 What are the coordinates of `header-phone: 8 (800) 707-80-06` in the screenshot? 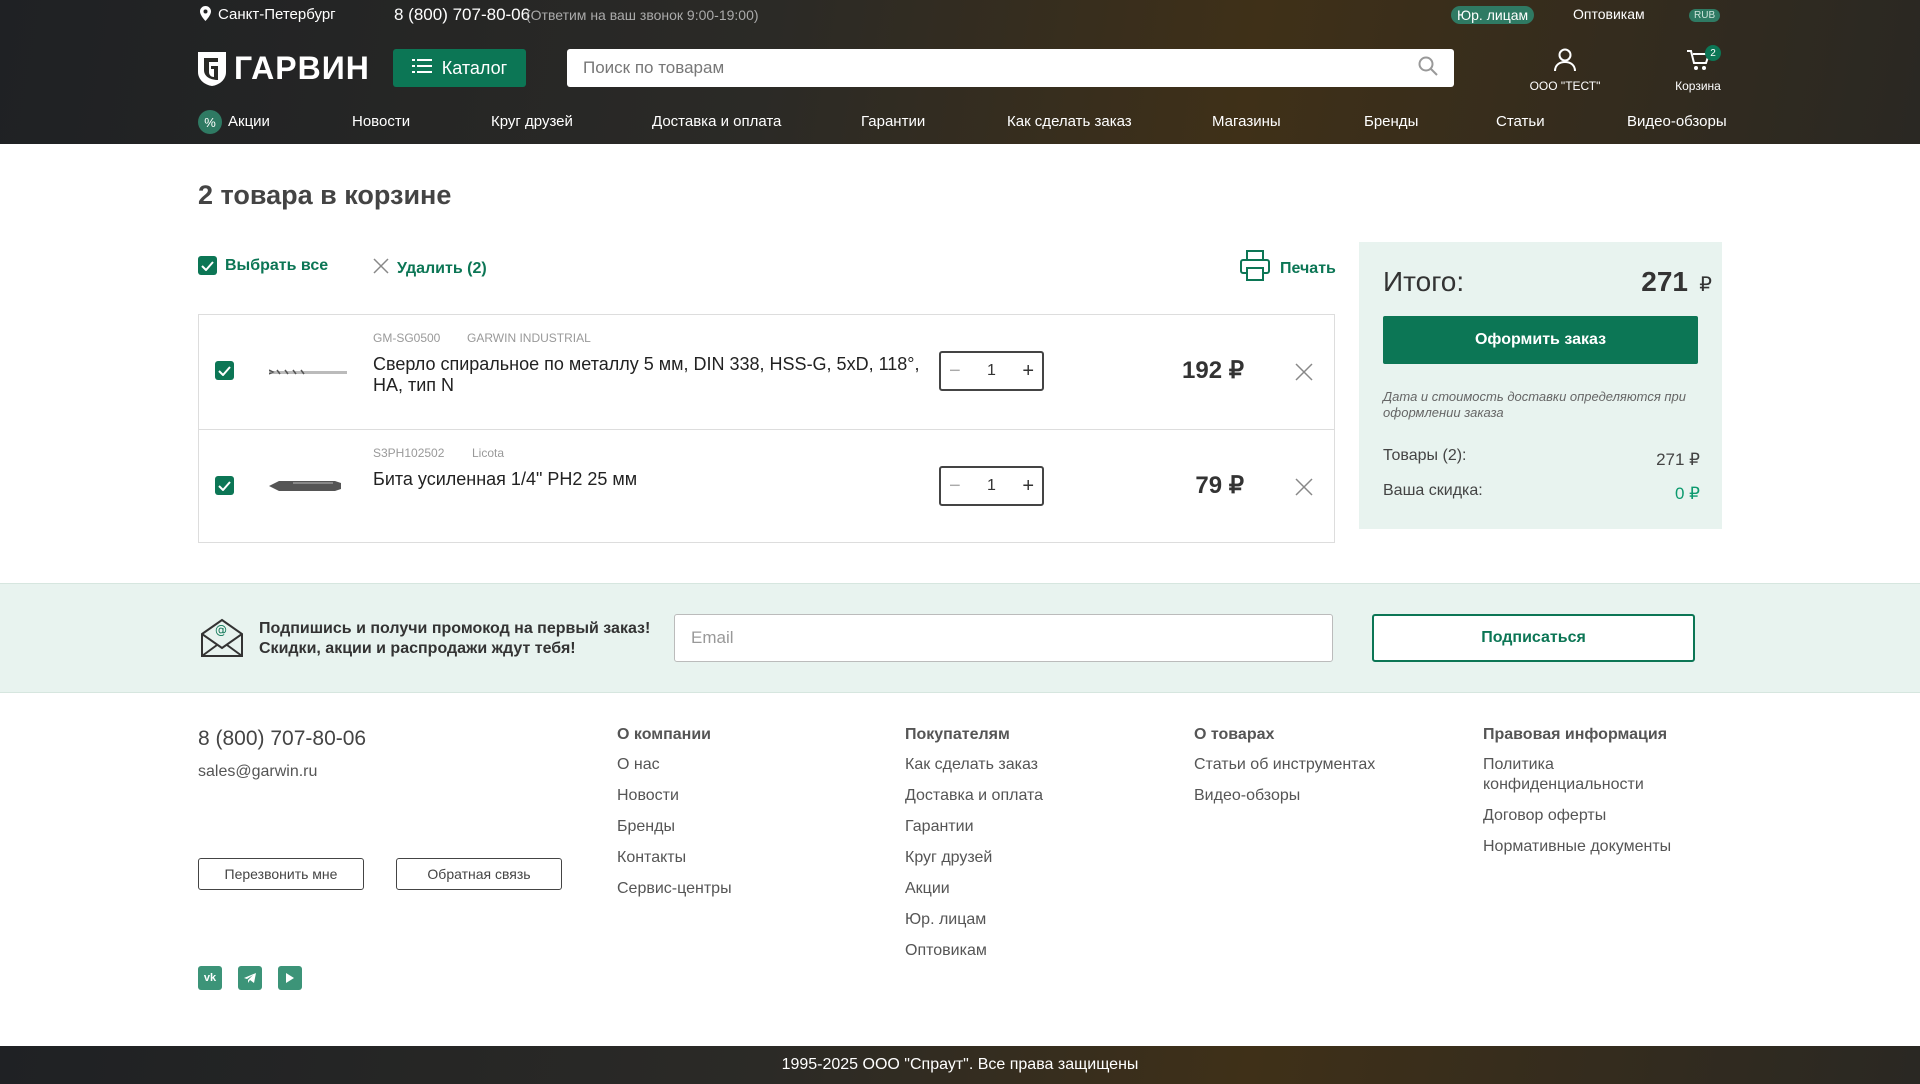 It's located at (462, 15).